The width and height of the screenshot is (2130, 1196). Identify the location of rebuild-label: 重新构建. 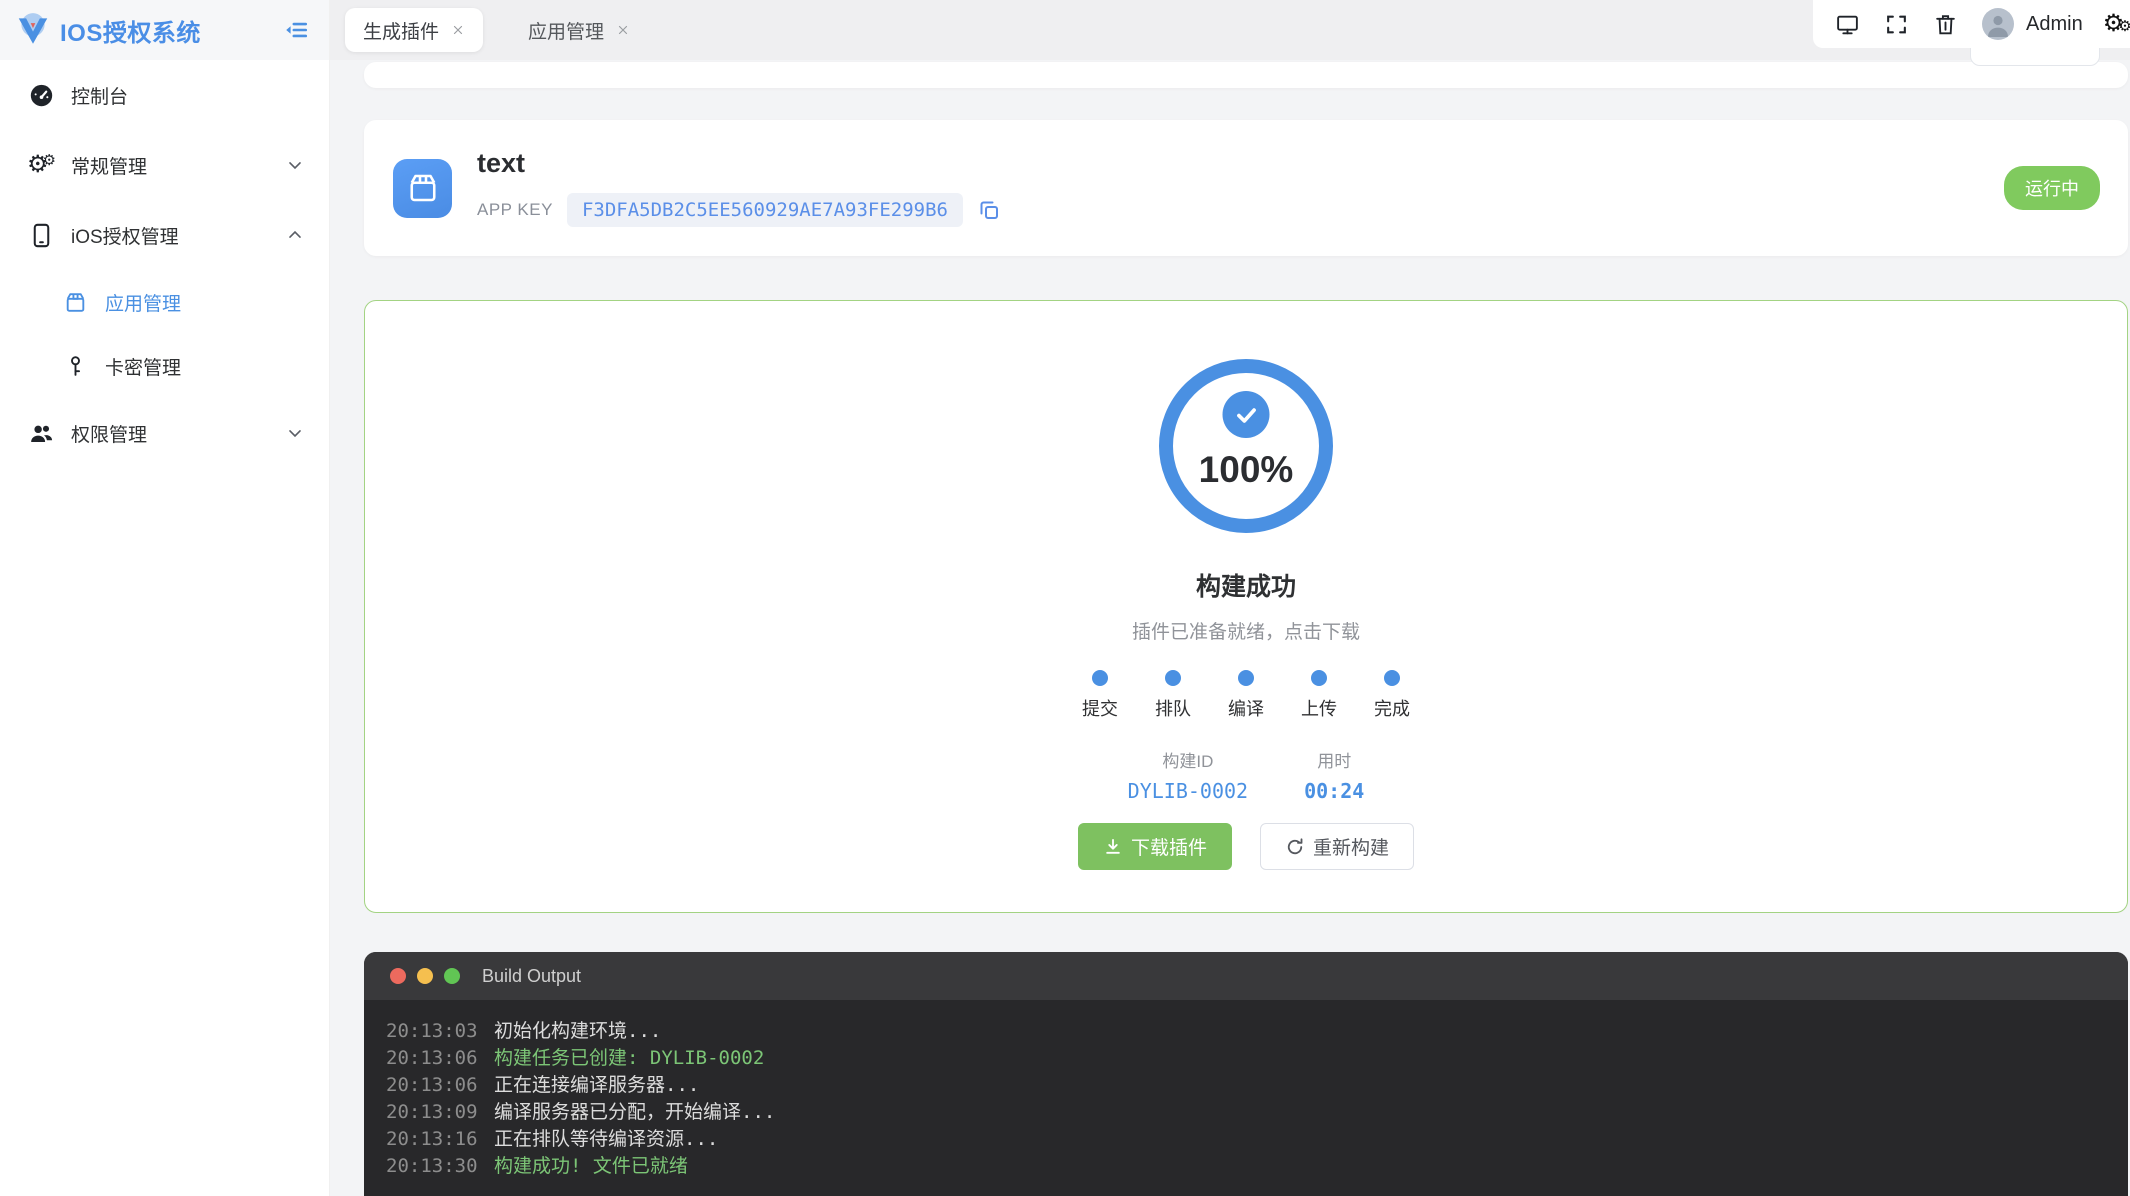
(1351, 848).